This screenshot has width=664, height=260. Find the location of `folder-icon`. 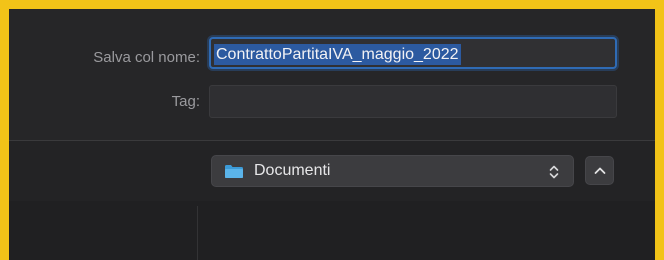

folder-icon is located at coordinates (234, 171).